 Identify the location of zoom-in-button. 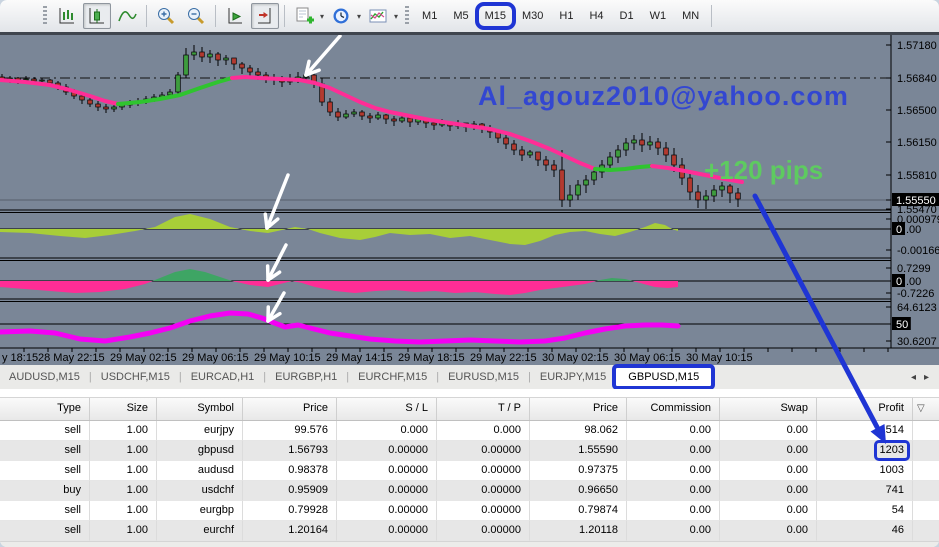
(166, 16).